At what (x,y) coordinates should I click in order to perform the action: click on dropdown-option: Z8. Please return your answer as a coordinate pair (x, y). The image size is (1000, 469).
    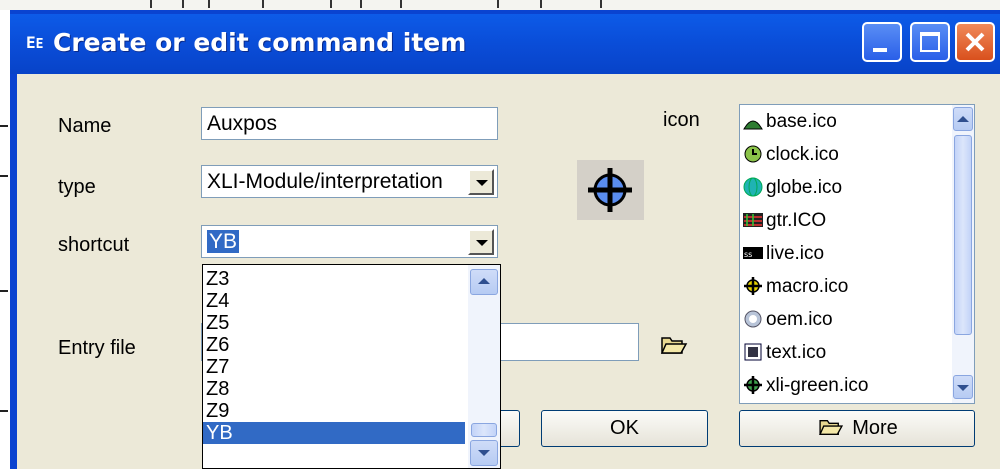
    Looking at the image, I should click on (334, 389).